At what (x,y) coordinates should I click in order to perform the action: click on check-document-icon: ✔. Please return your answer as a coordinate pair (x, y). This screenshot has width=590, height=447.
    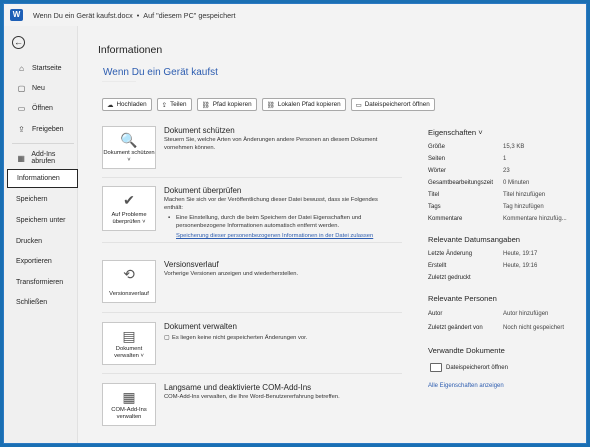
    Looking at the image, I should click on (129, 200).